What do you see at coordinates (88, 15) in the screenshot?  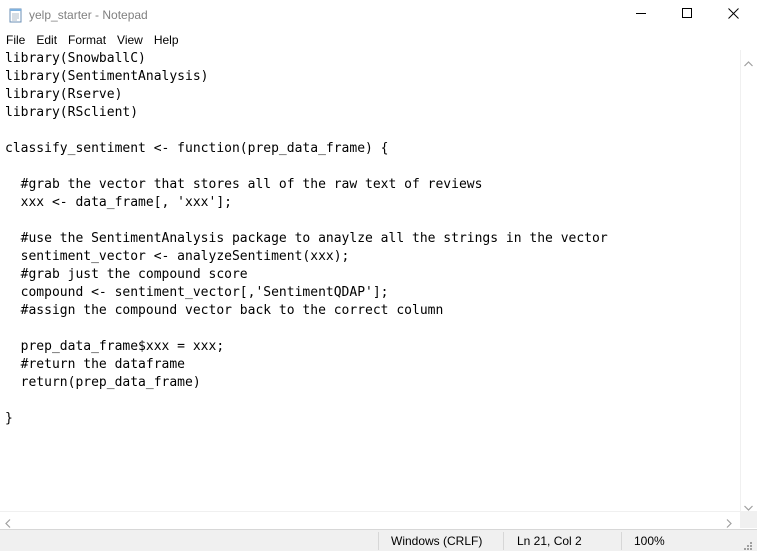 I see `window-title: yelp_starter - Notepad` at bounding box center [88, 15].